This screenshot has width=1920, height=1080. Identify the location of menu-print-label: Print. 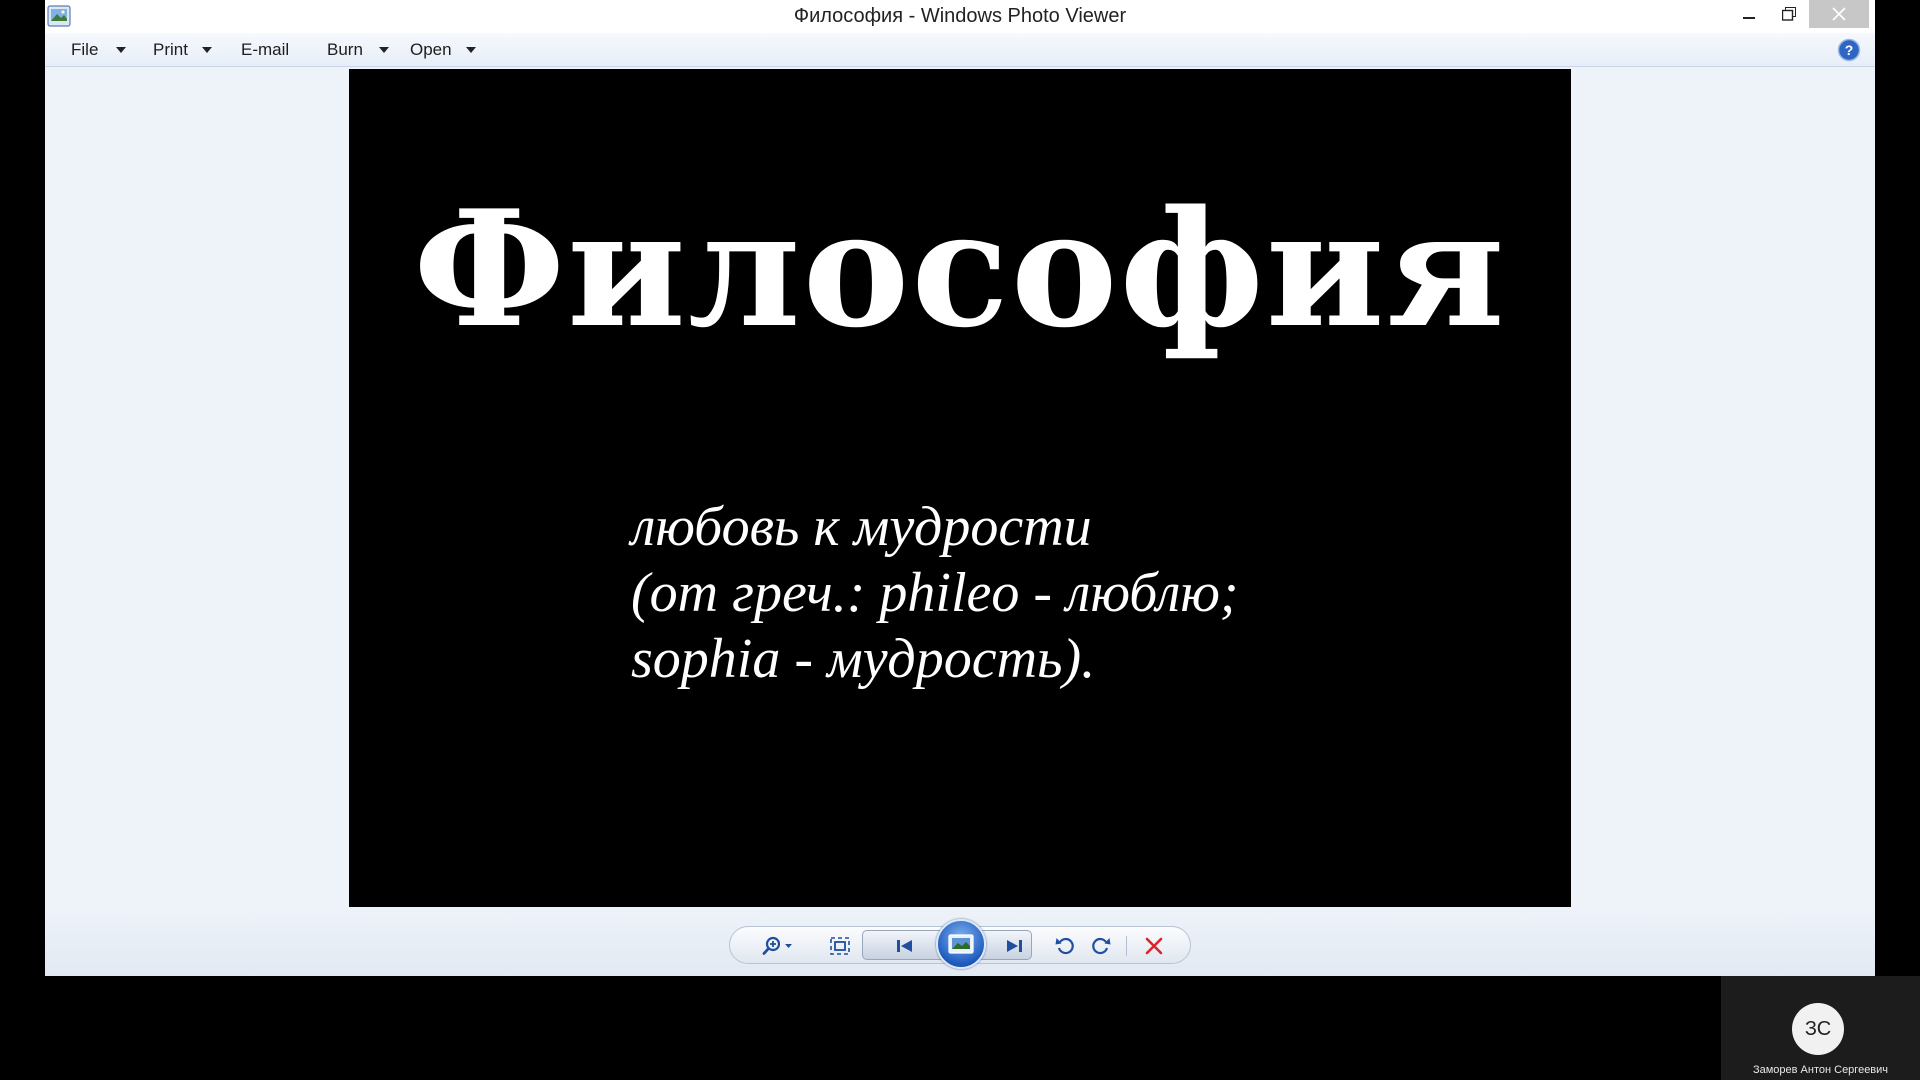
(170, 49).